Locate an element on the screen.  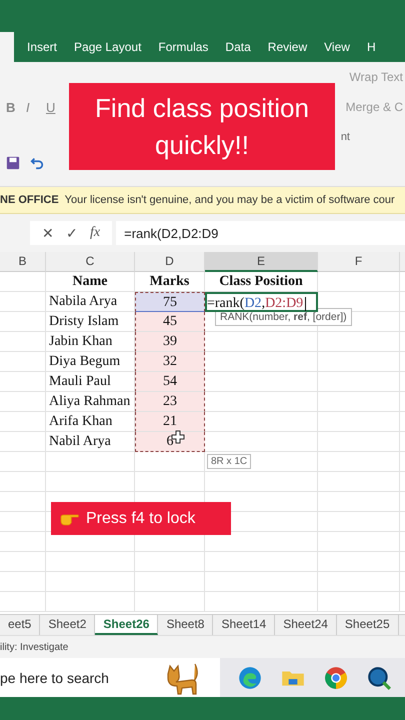
move-cursor-icon is located at coordinates (178, 437).